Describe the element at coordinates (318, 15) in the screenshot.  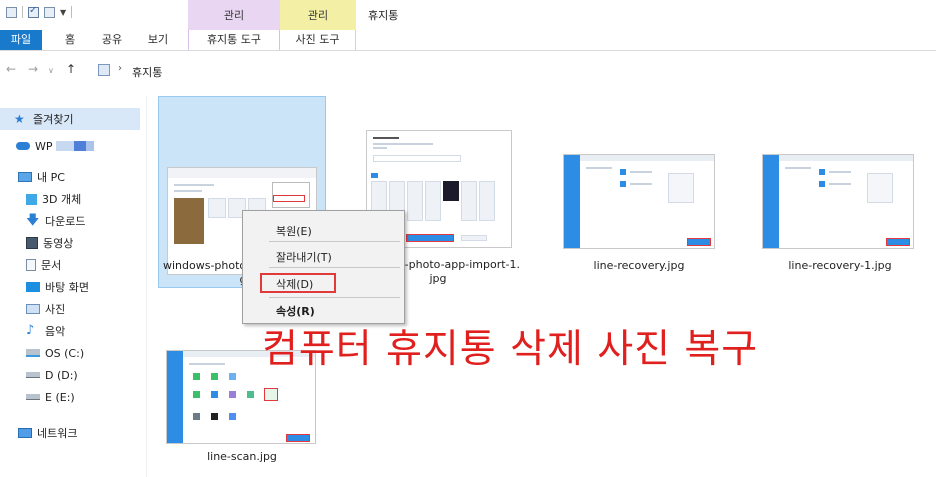
I see `photo-context-header: 관리` at that location.